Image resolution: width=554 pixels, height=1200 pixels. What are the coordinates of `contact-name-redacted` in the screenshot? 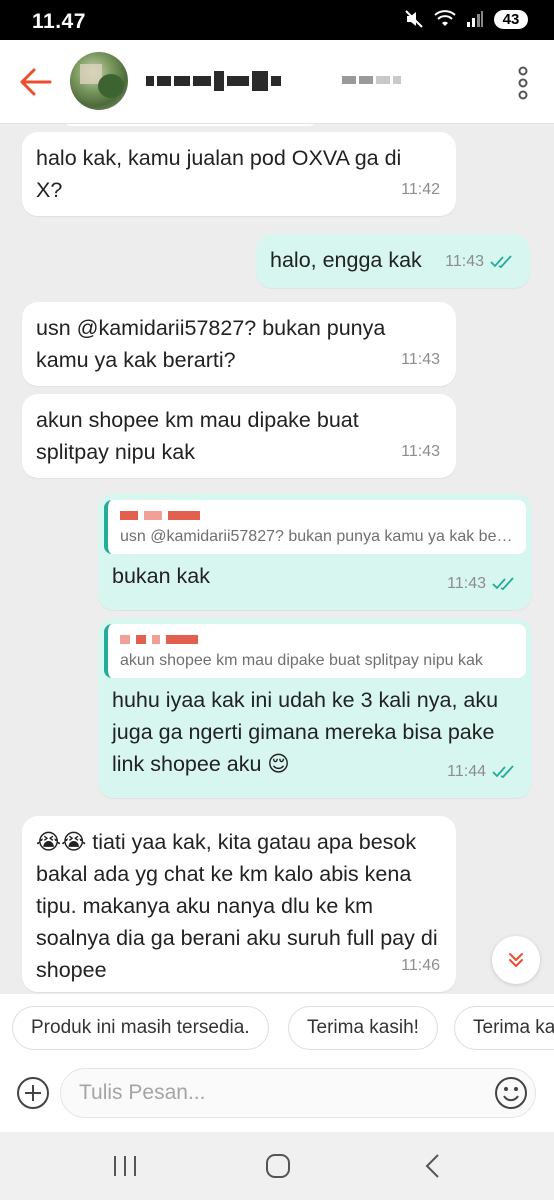 It's located at (213, 81).